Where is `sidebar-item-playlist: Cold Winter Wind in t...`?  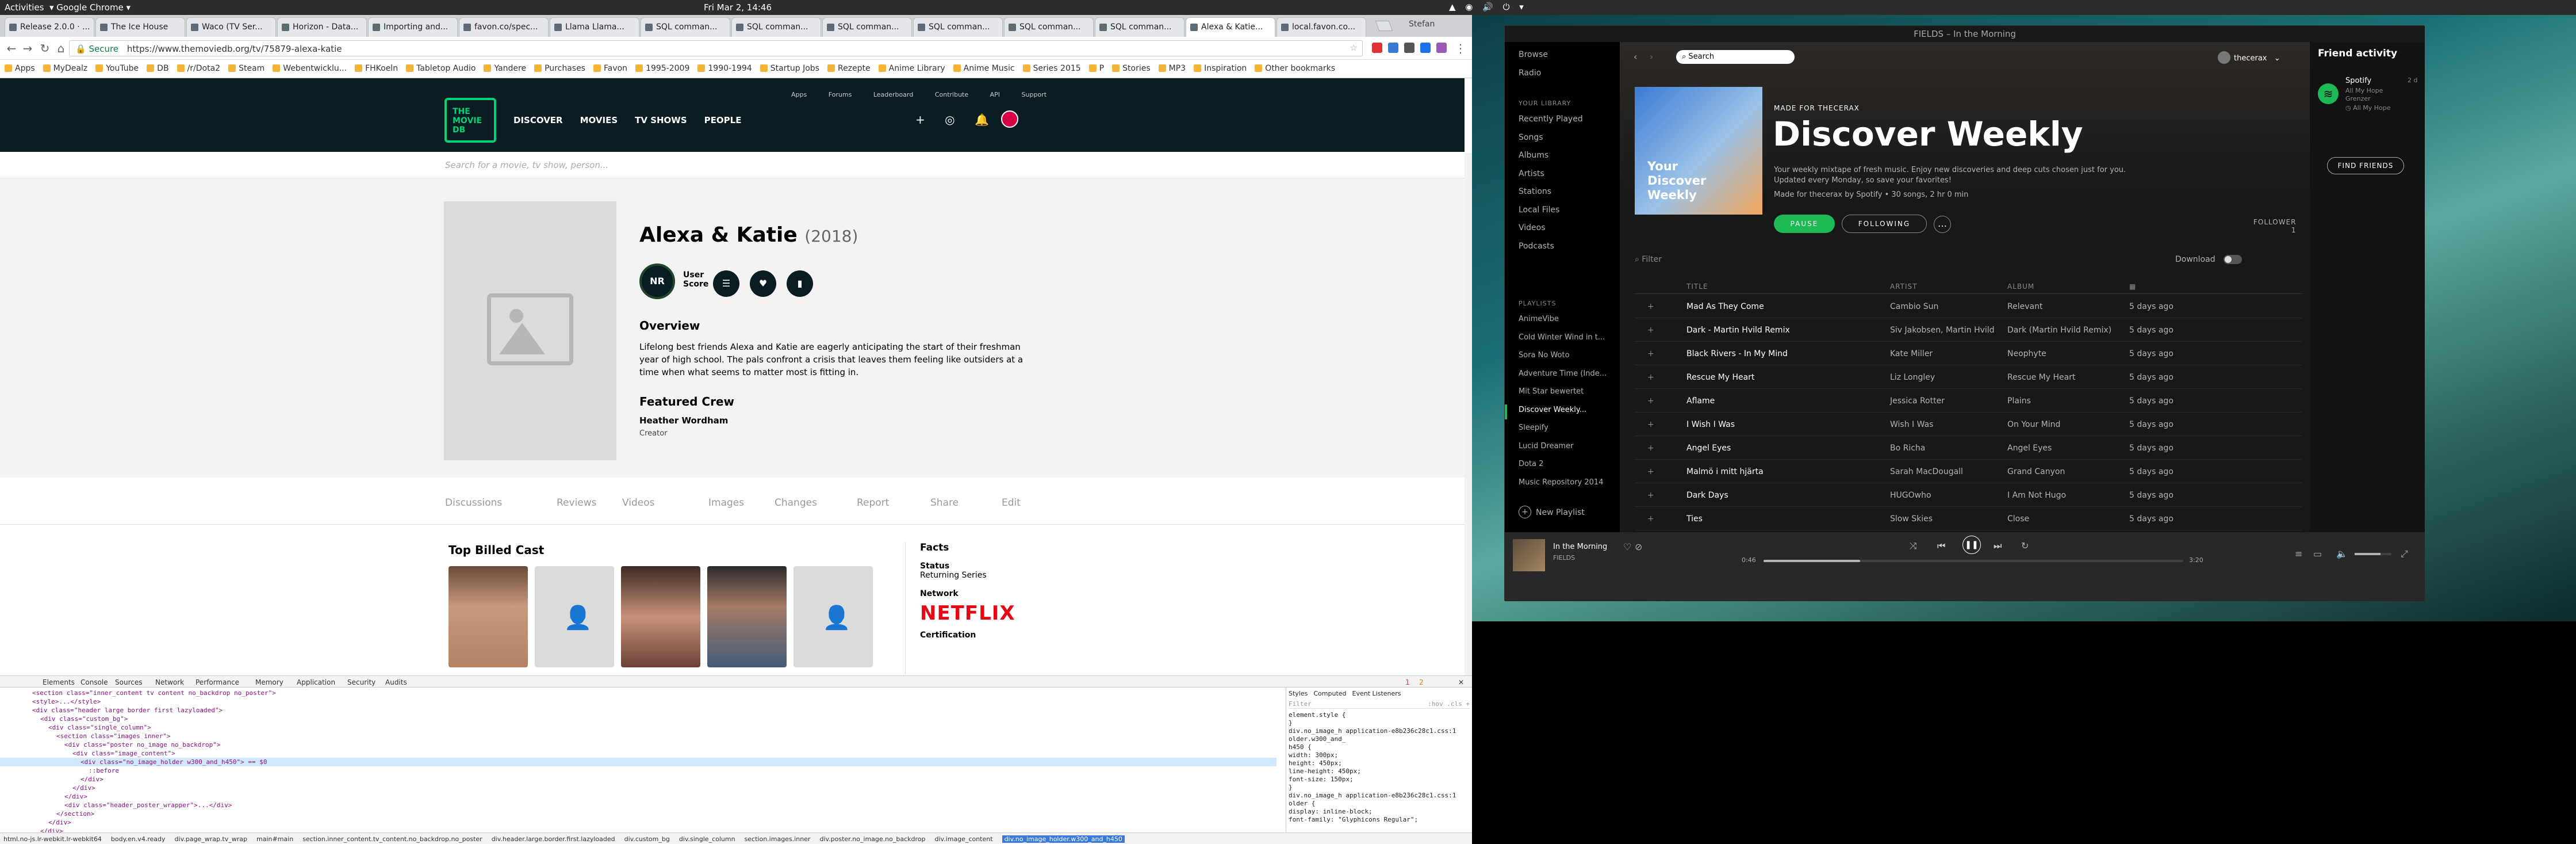
sidebar-item-playlist: Cold Winter Wind in t... is located at coordinates (1562, 337).